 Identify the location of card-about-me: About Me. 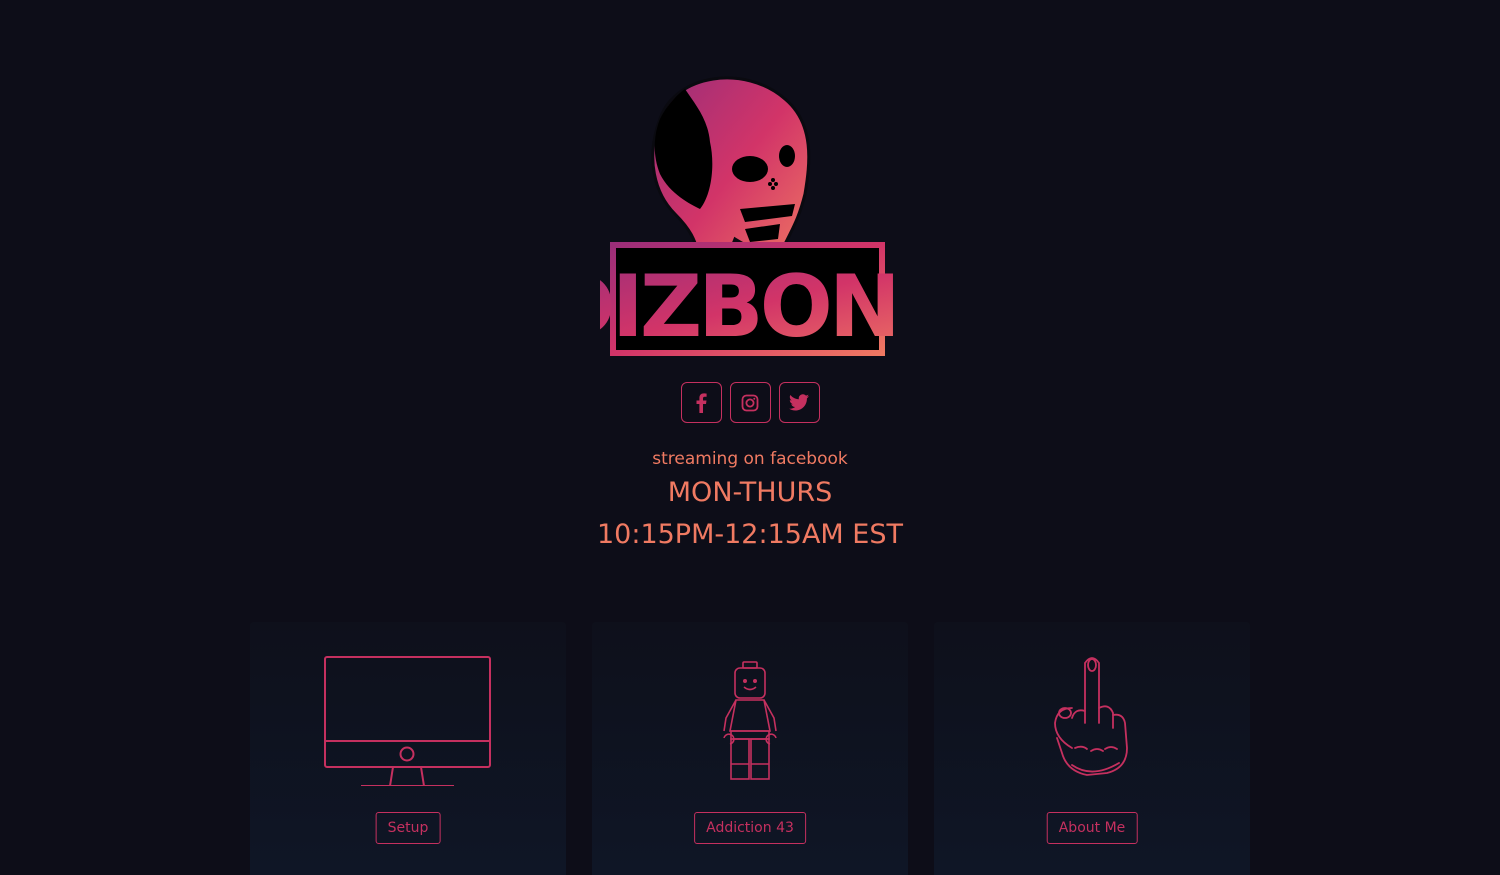
(1092, 748).